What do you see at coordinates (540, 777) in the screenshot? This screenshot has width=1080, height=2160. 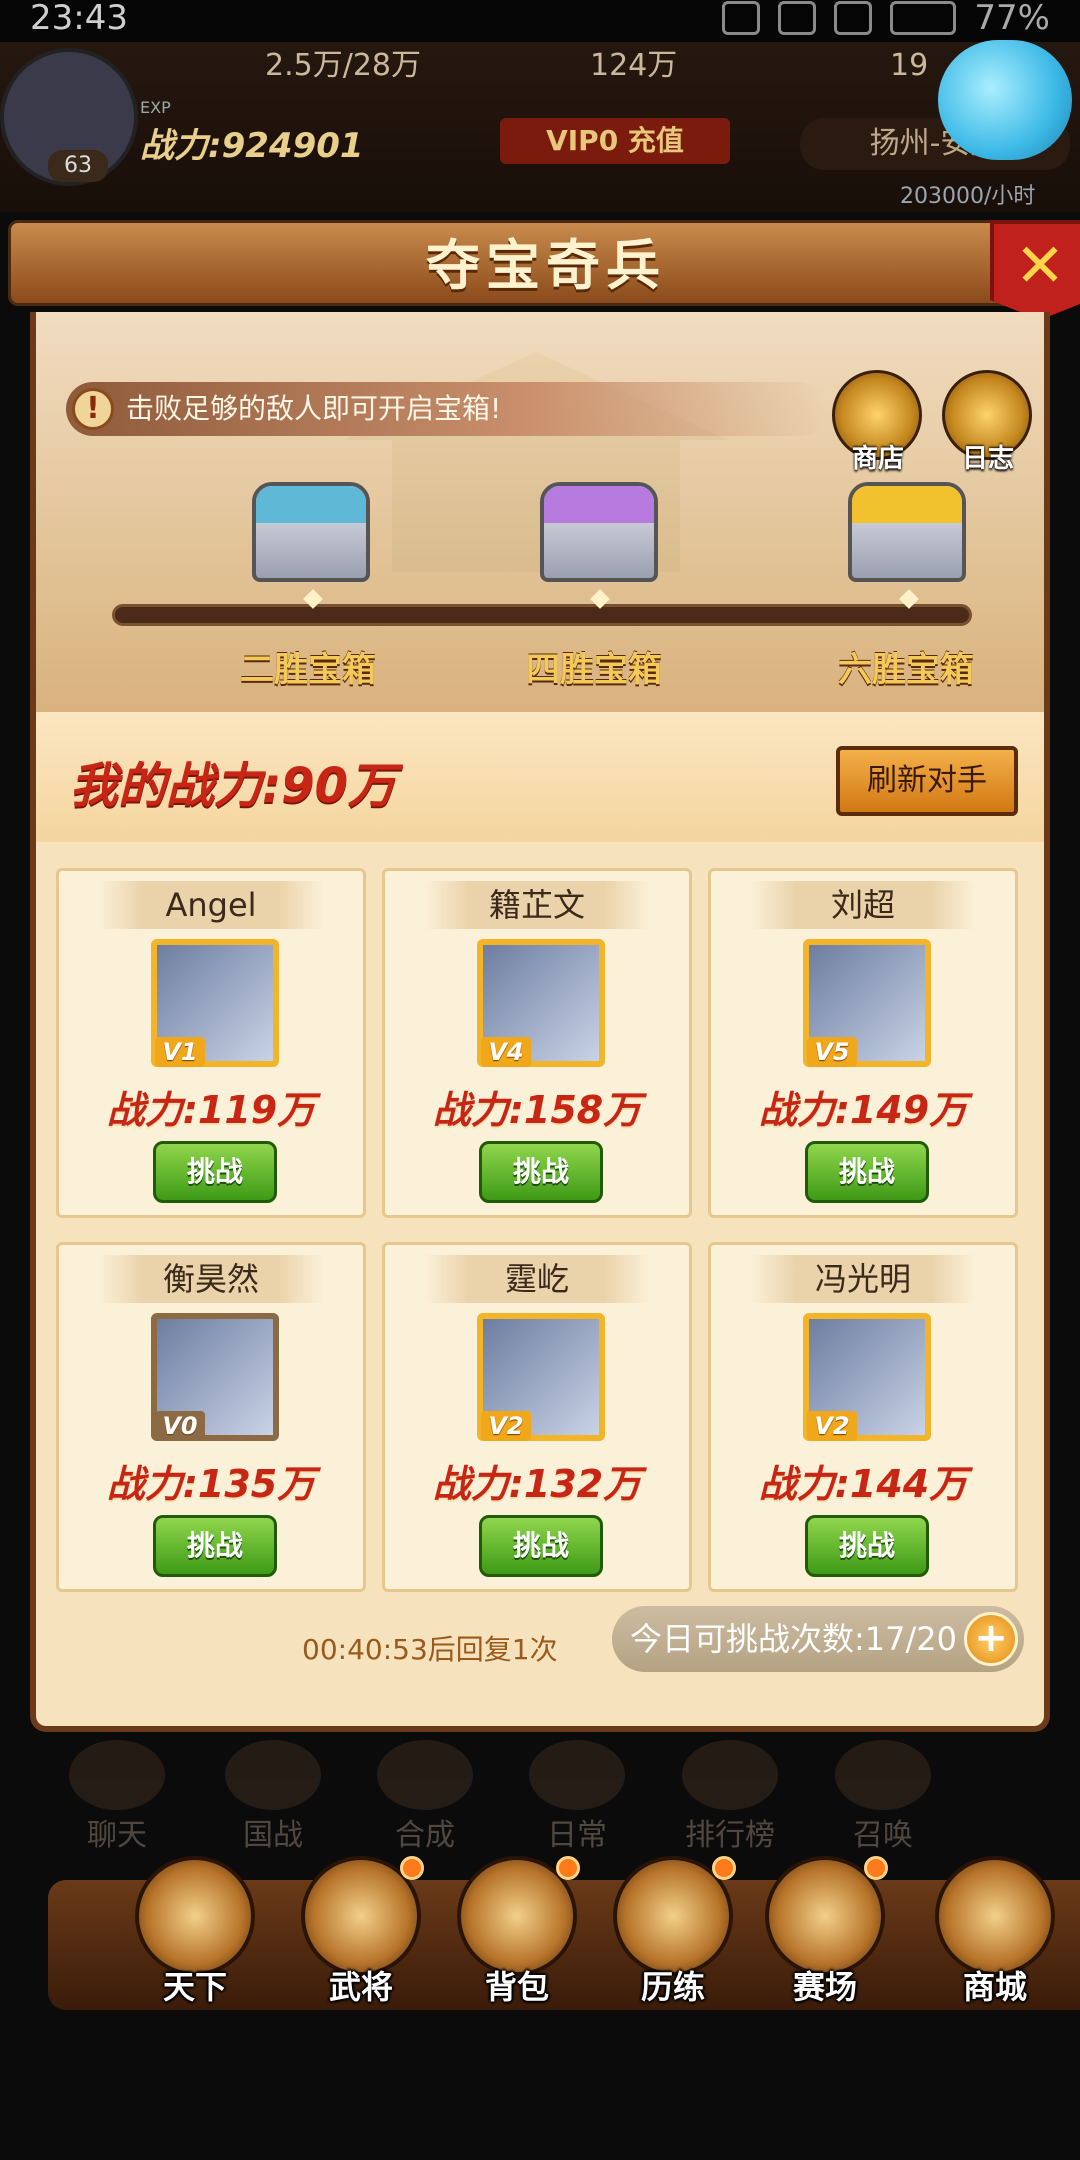 I see `my-power-bar: 我的战力:90万 刷新对手` at bounding box center [540, 777].